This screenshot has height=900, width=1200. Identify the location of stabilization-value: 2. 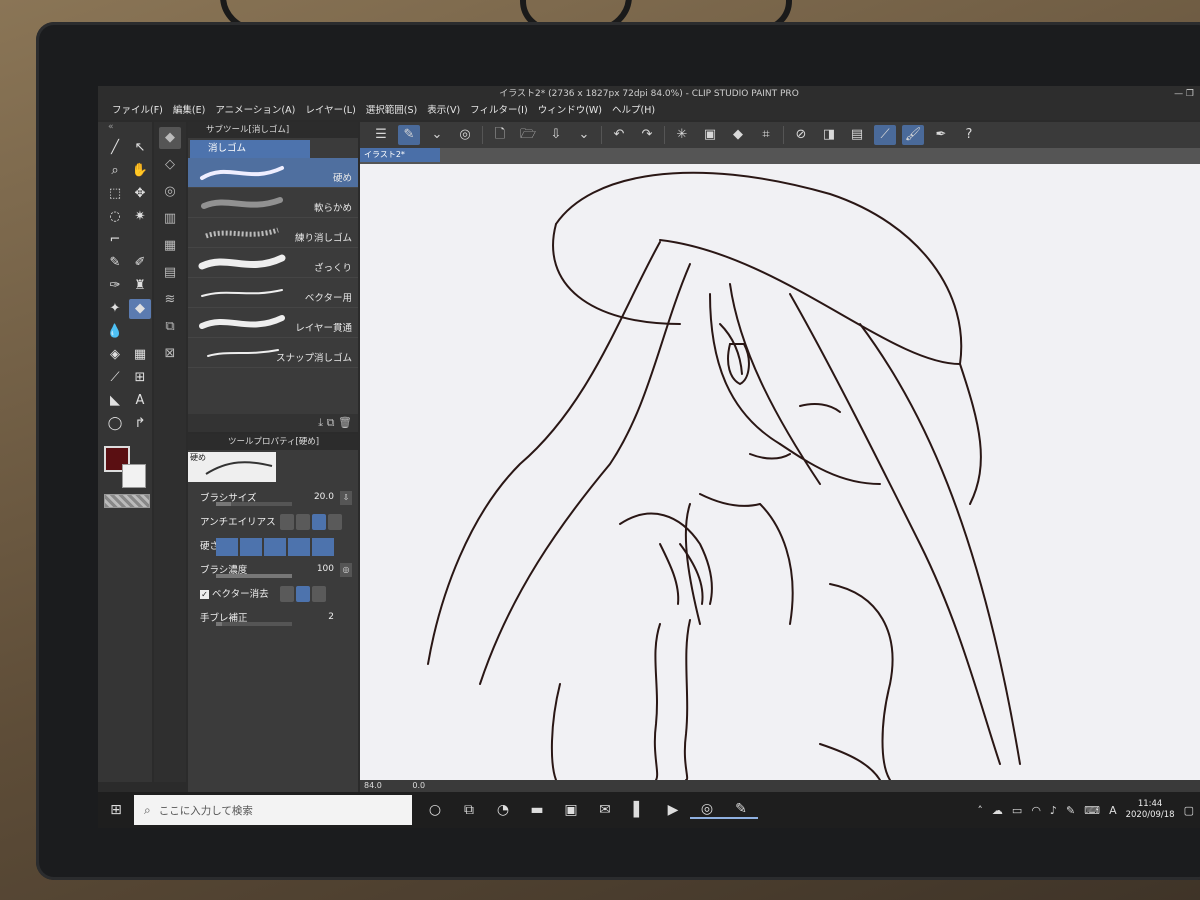
(331, 617).